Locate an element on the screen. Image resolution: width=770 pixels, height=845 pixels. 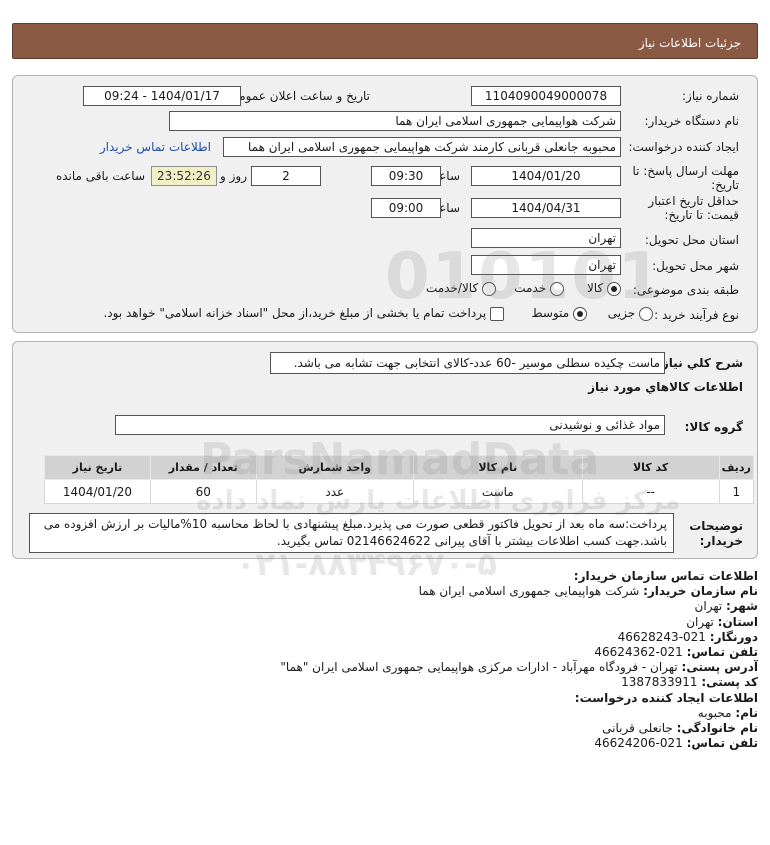
creator-section-title: اطلاعات ایجاد کننده درخواست: is located at coordinates (666, 697).